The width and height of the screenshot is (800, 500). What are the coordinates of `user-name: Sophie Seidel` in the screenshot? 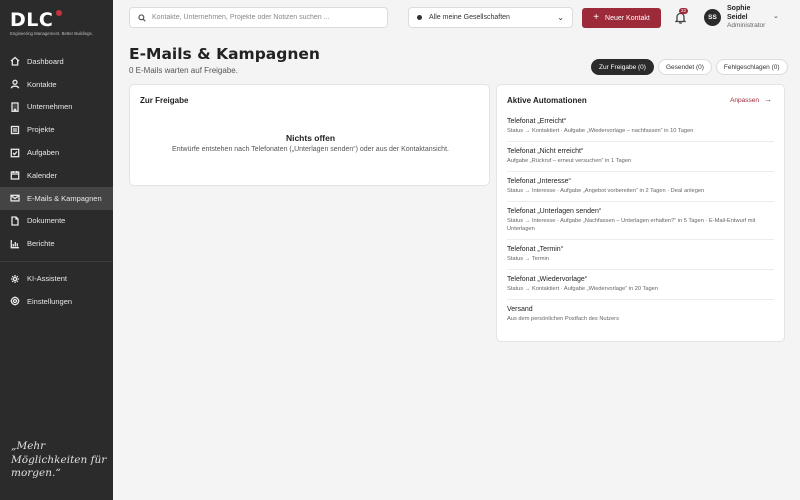 It's located at (739, 13).